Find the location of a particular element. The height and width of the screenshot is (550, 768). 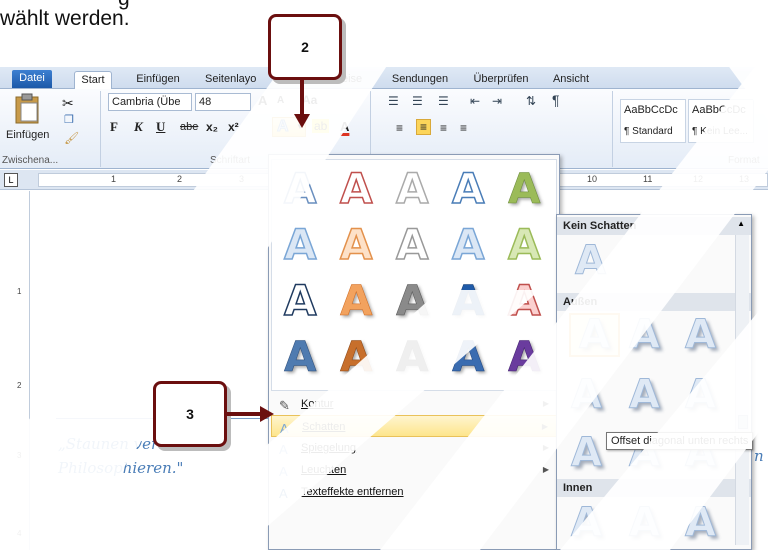

ruler-number: 2 is located at coordinates (180, 179).